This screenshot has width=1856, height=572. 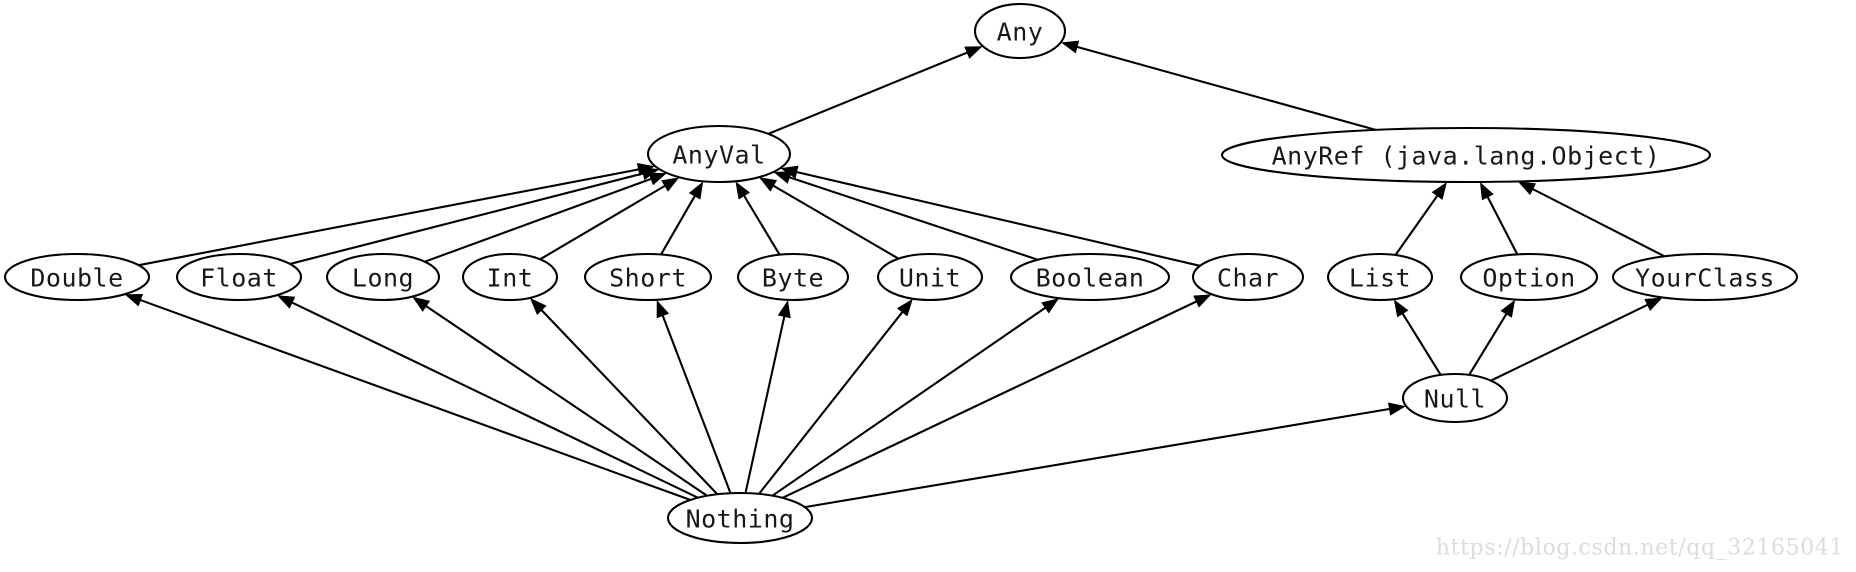 I want to click on edge-boolean-to-anyval, so click(x=906, y=216).